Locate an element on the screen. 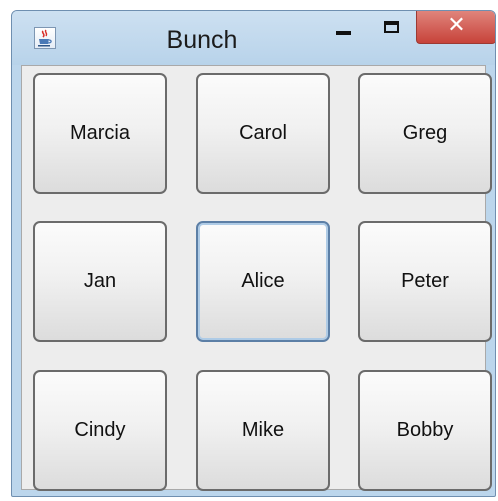  close-button: ✕ is located at coordinates (455, 27).